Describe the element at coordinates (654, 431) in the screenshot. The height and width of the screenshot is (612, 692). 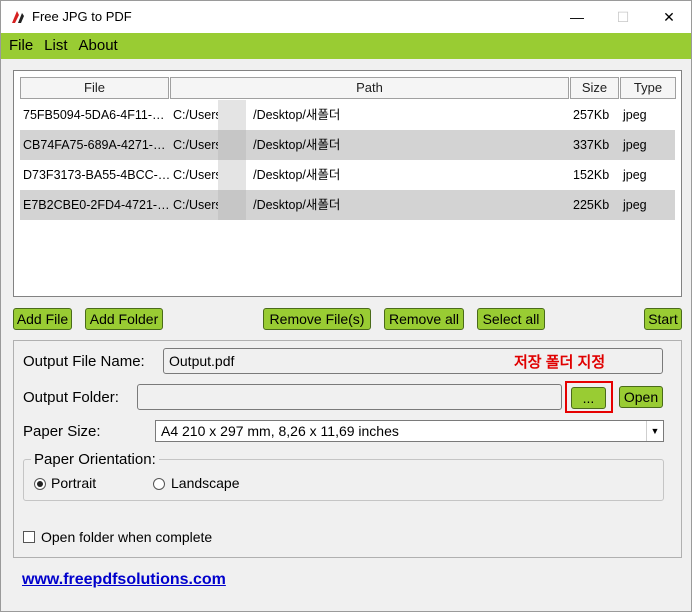
I see `chevron-down-icon: ▼` at that location.